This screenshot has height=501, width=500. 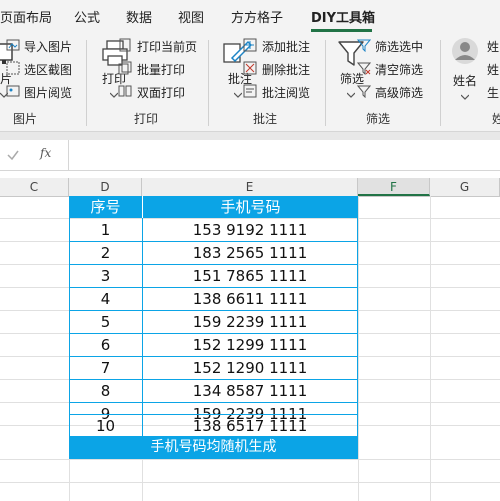 I want to click on add-comment-button: 添加批注, so click(x=286, y=46).